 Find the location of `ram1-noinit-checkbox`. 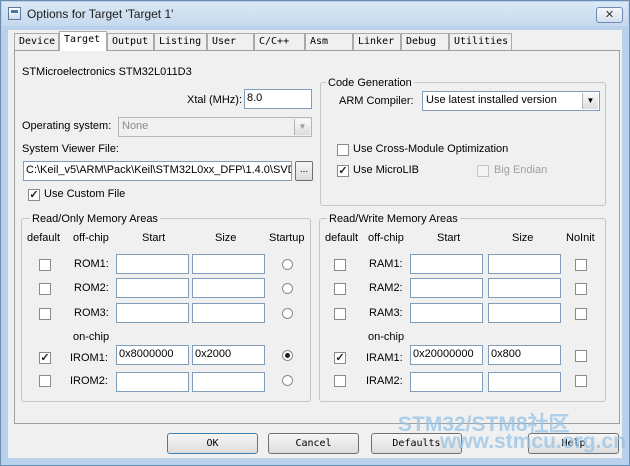

ram1-noinit-checkbox is located at coordinates (581, 265).